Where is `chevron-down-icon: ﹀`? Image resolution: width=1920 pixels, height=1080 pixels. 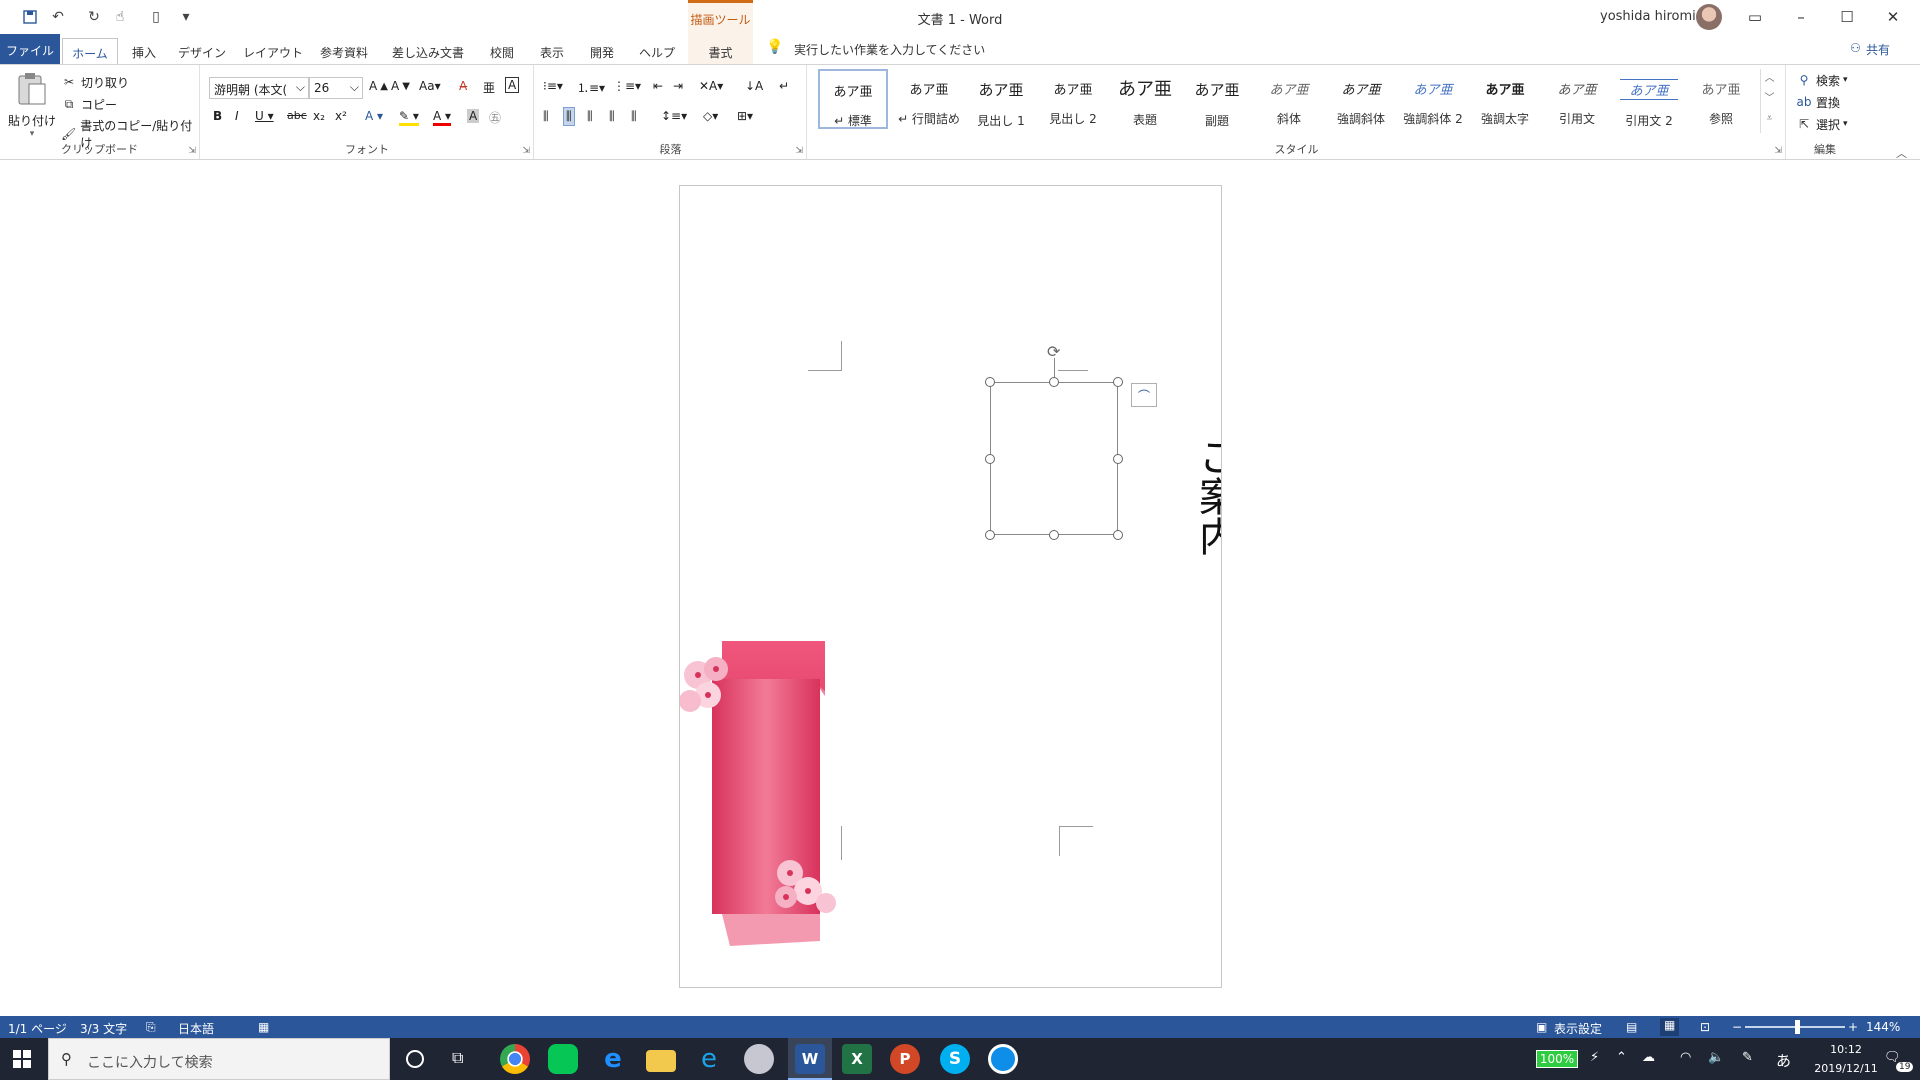 chevron-down-icon: ﹀ is located at coordinates (1769, 99).